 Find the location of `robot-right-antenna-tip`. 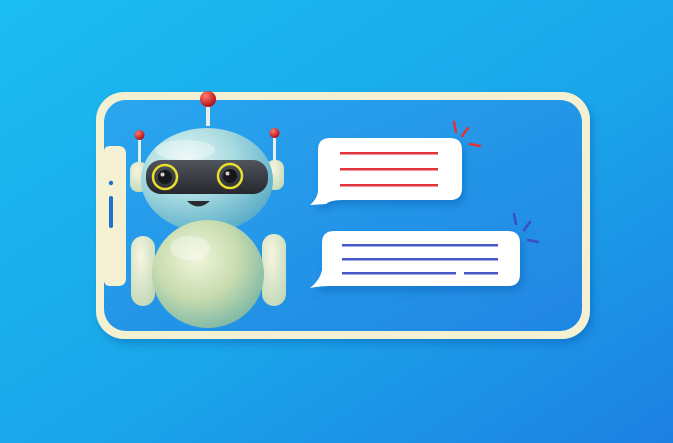

robot-right-antenna-tip is located at coordinates (274, 133).